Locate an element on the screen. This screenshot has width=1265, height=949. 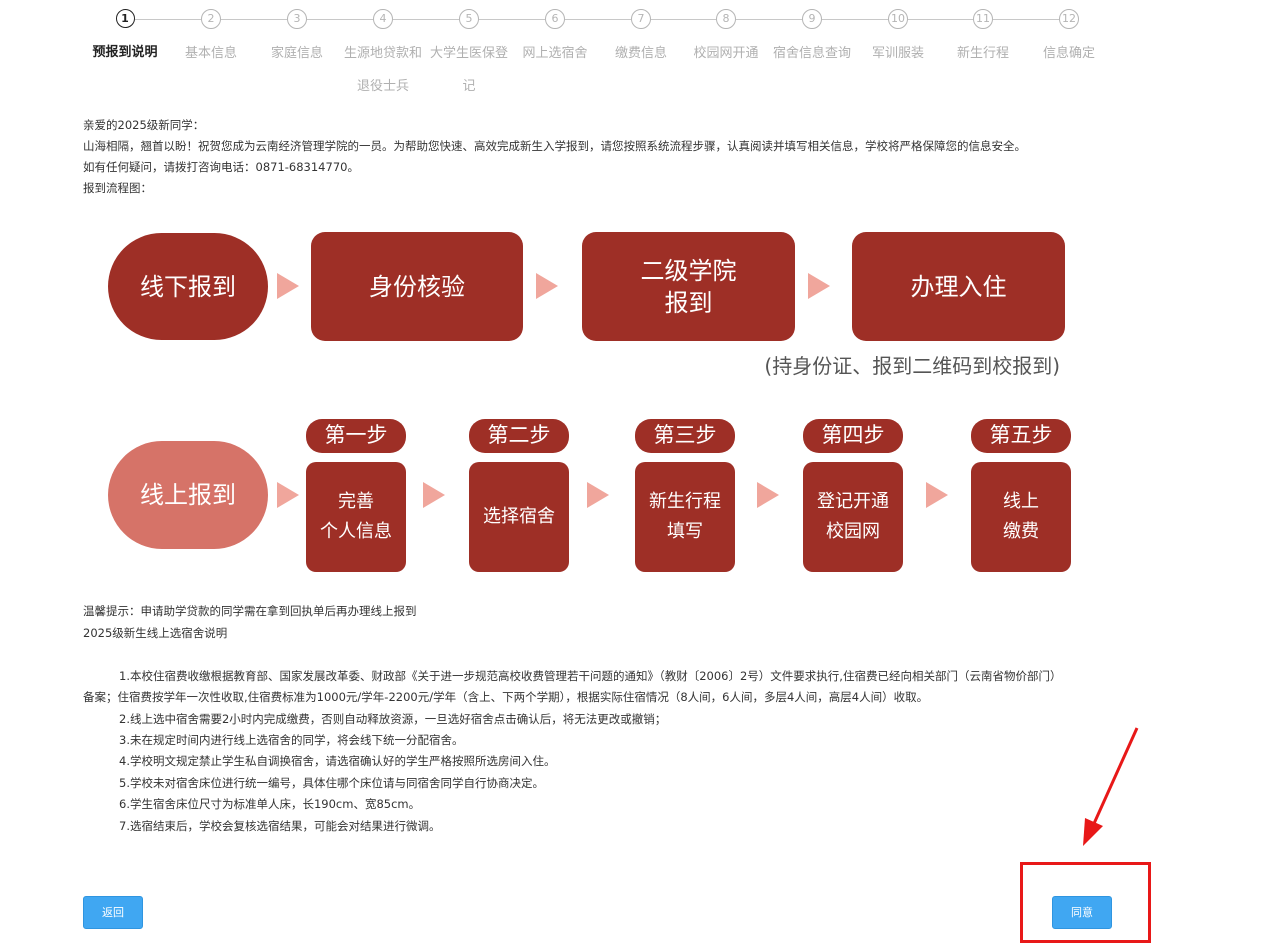
rule-6: 6.学生宿舍床位尺寸为标准单人床，长190cm、宽85cm。 is located at coordinates (270, 804).